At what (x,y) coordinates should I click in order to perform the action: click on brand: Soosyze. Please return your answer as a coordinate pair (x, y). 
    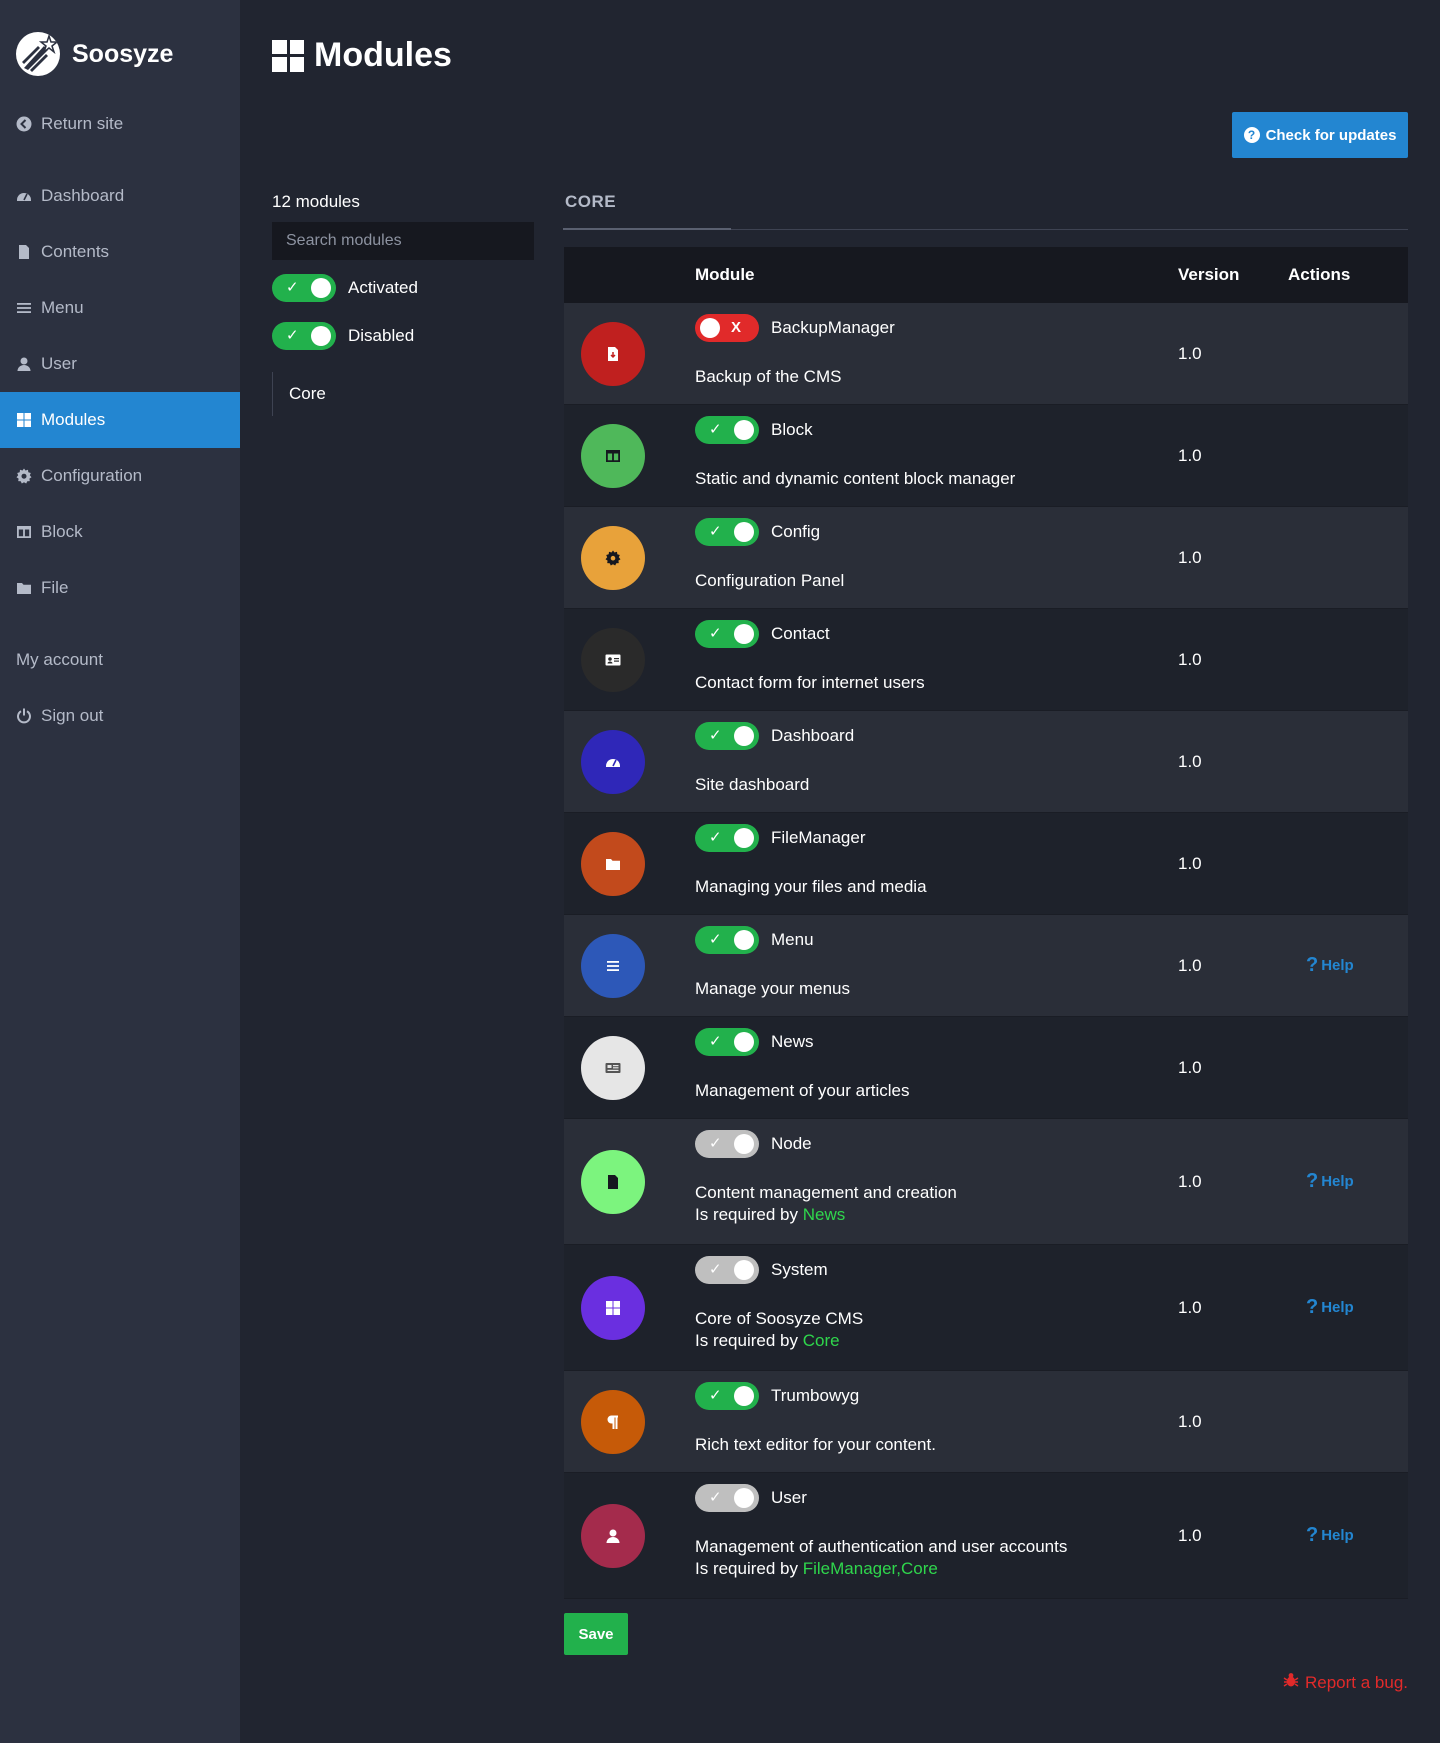
    Looking at the image, I should click on (94, 54).